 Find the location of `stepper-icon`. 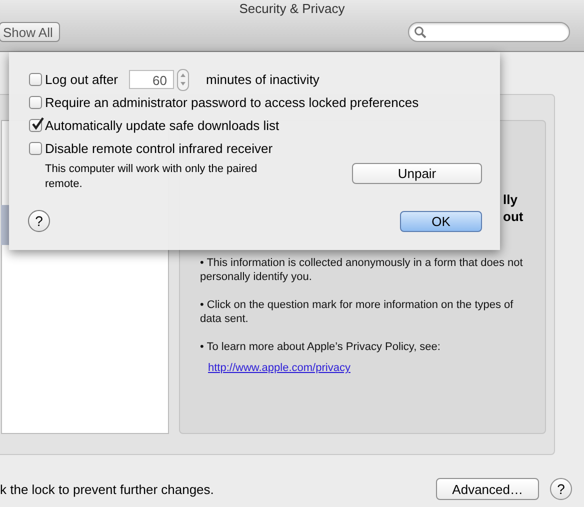

stepper-icon is located at coordinates (183, 79).